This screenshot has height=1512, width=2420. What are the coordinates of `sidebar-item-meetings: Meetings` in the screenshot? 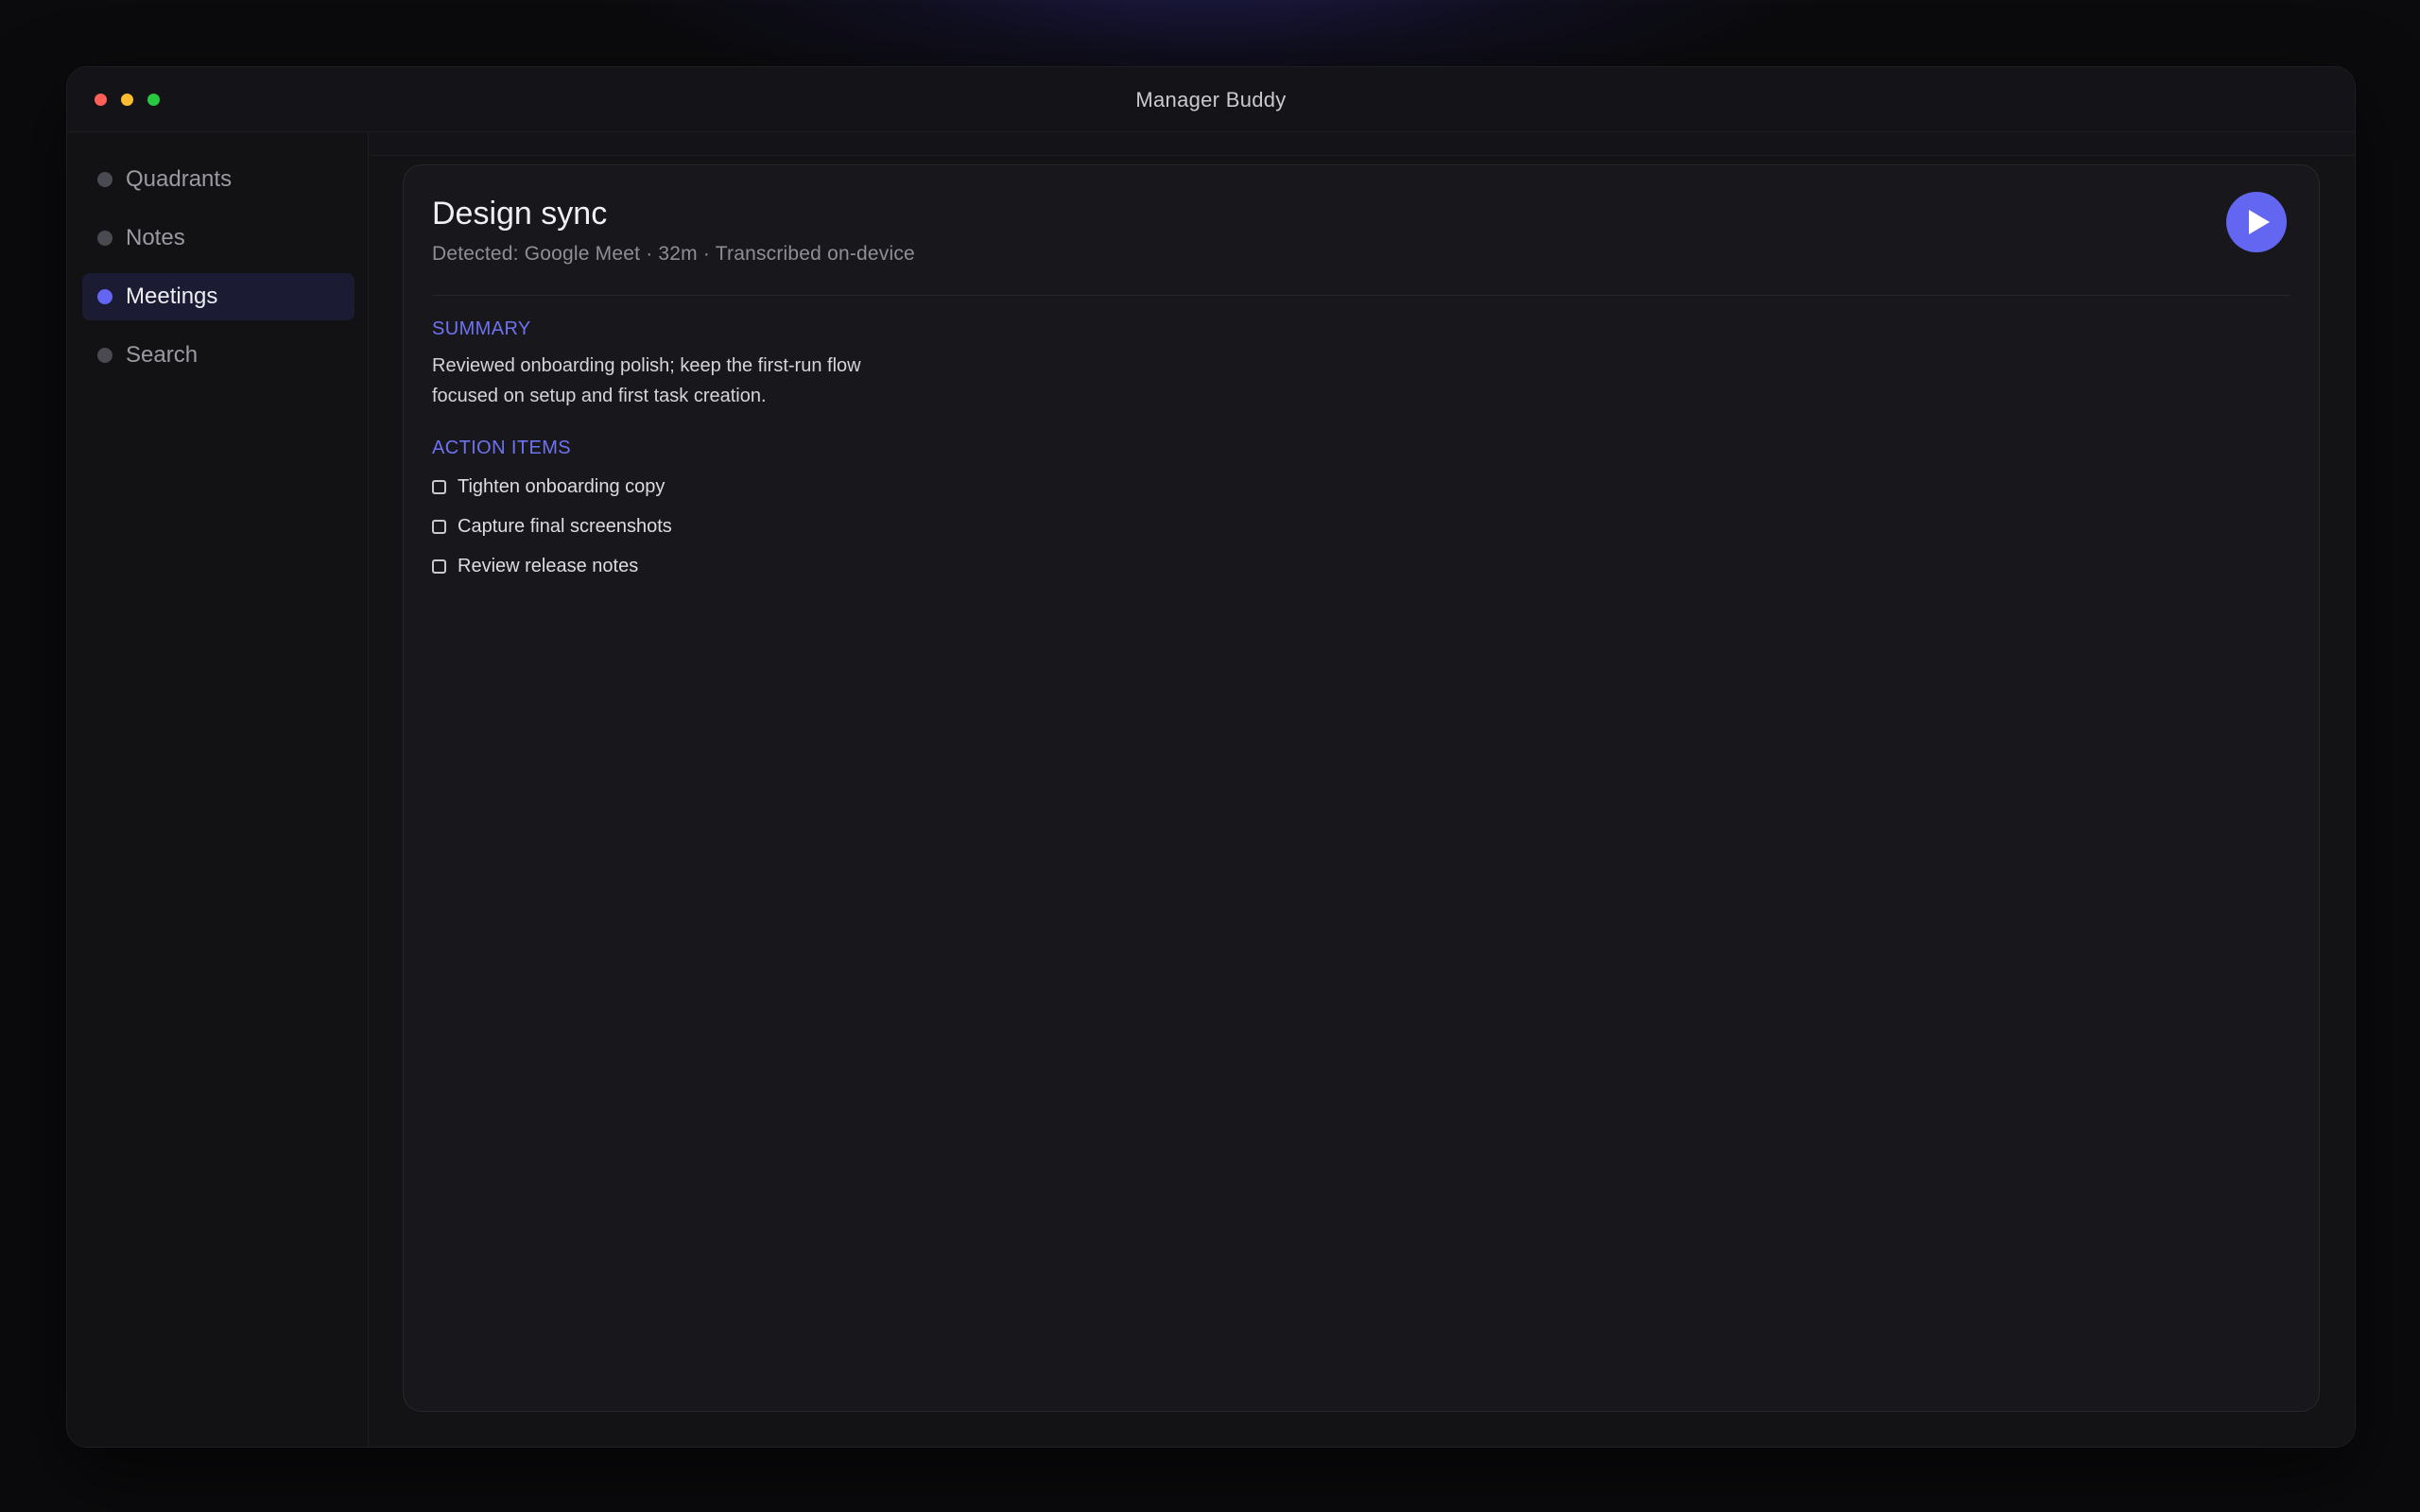 It's located at (218, 296).